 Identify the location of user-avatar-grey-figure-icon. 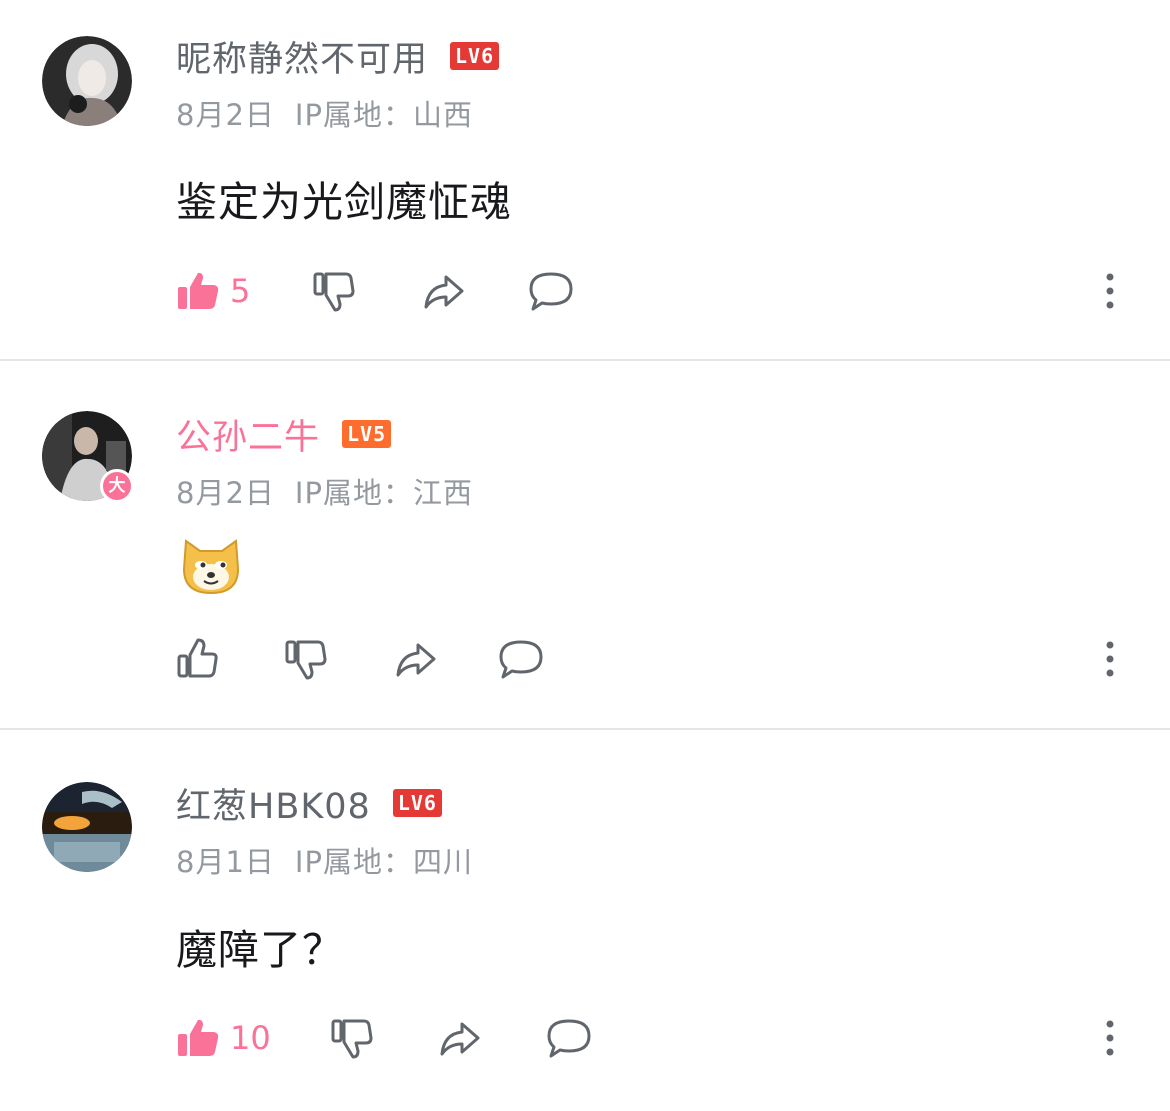
(87, 81).